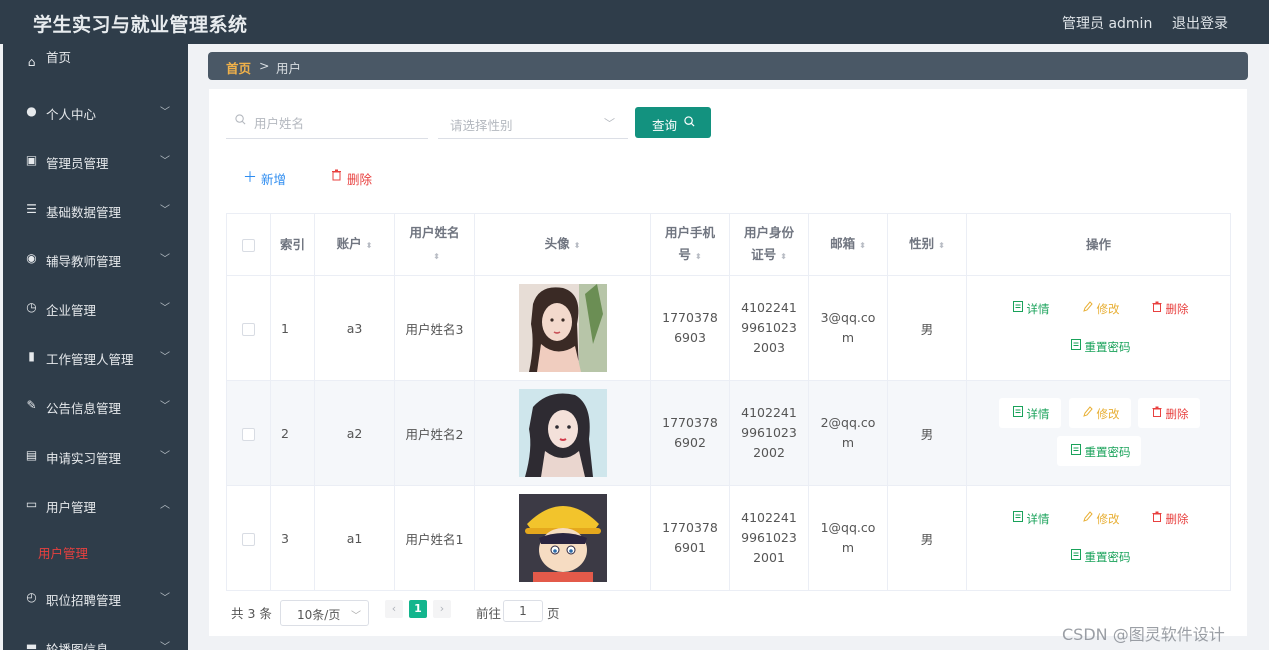 The image size is (1269, 650). Describe the element at coordinates (728, 66) in the screenshot. I see `breadcrumb: 首页 > 用户` at that location.